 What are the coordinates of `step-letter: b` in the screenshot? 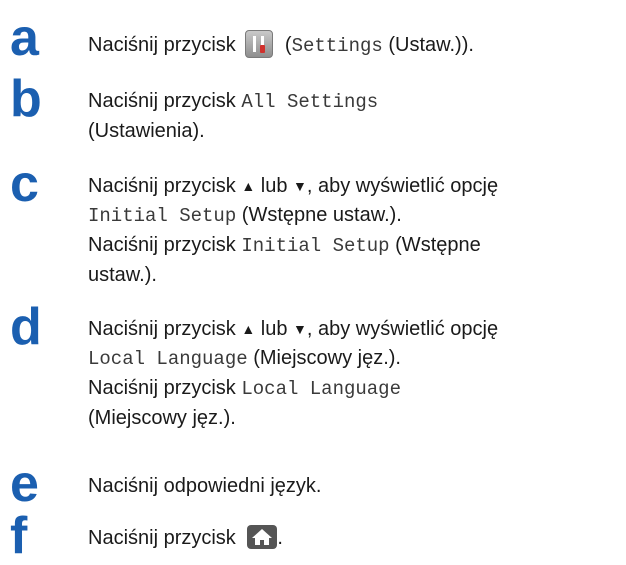 It's located at (26, 99).